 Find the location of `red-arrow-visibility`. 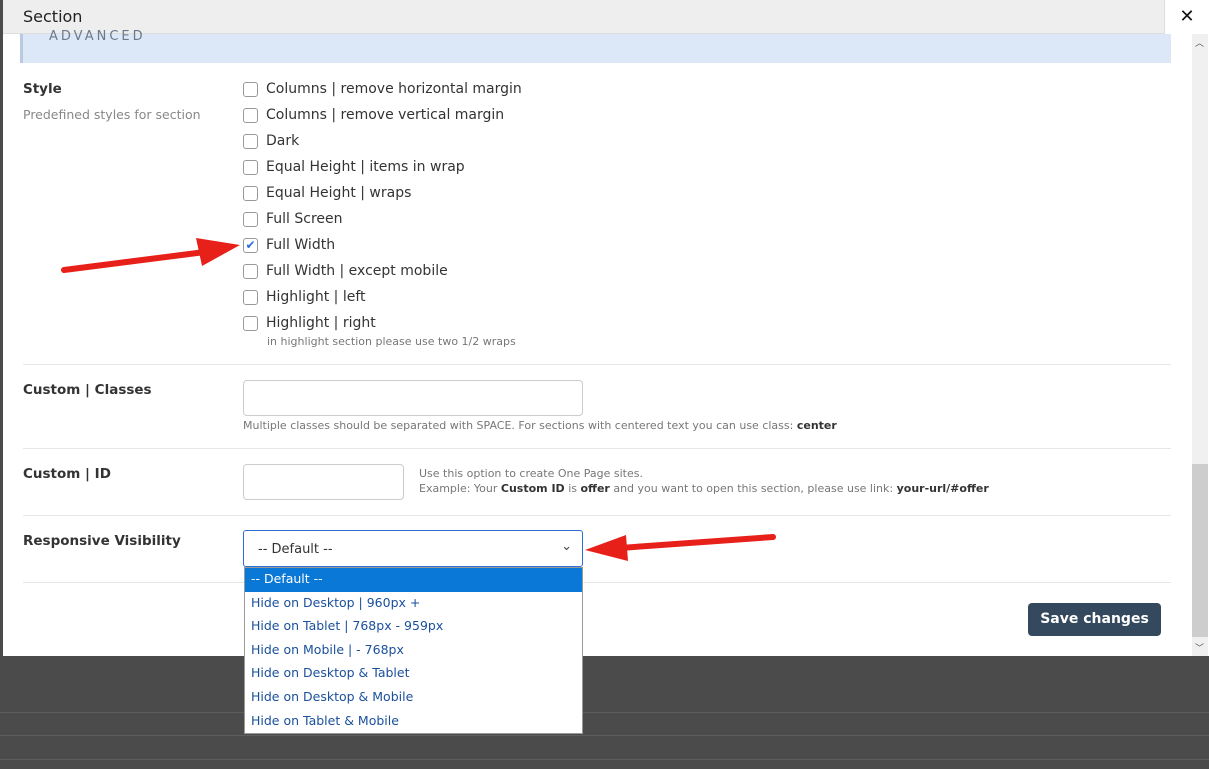

red-arrow-visibility is located at coordinates (680, 547).